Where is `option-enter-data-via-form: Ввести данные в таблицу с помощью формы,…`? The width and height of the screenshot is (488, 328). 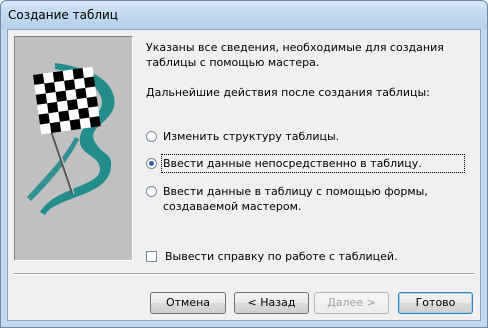 option-enter-data-via-form: Ввести данные в таблицу с помощью формы,… is located at coordinates (296, 199).